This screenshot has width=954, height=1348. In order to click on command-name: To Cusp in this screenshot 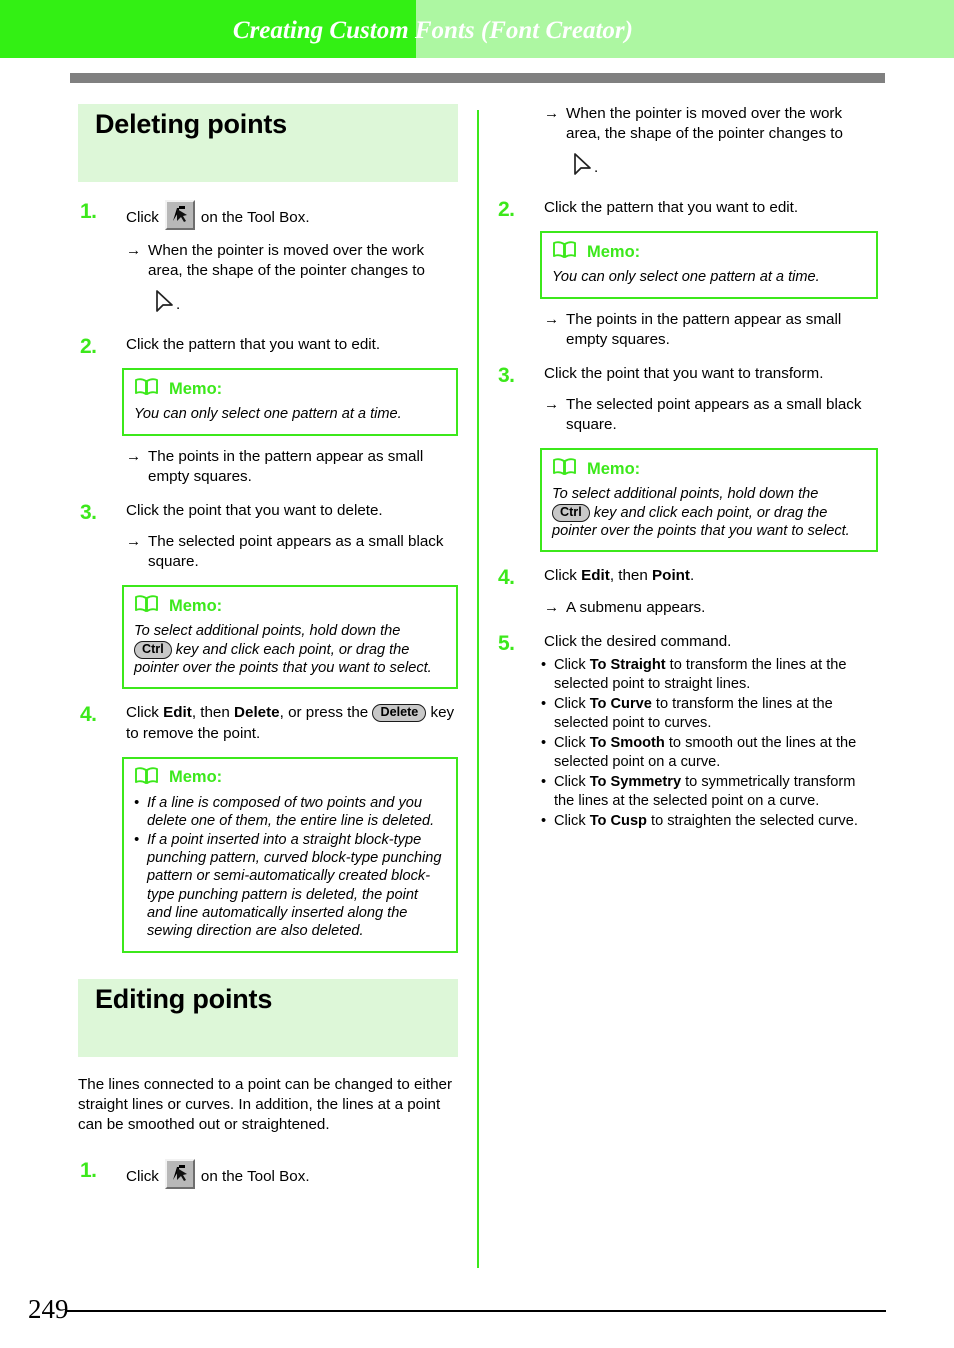, I will do `click(618, 820)`.